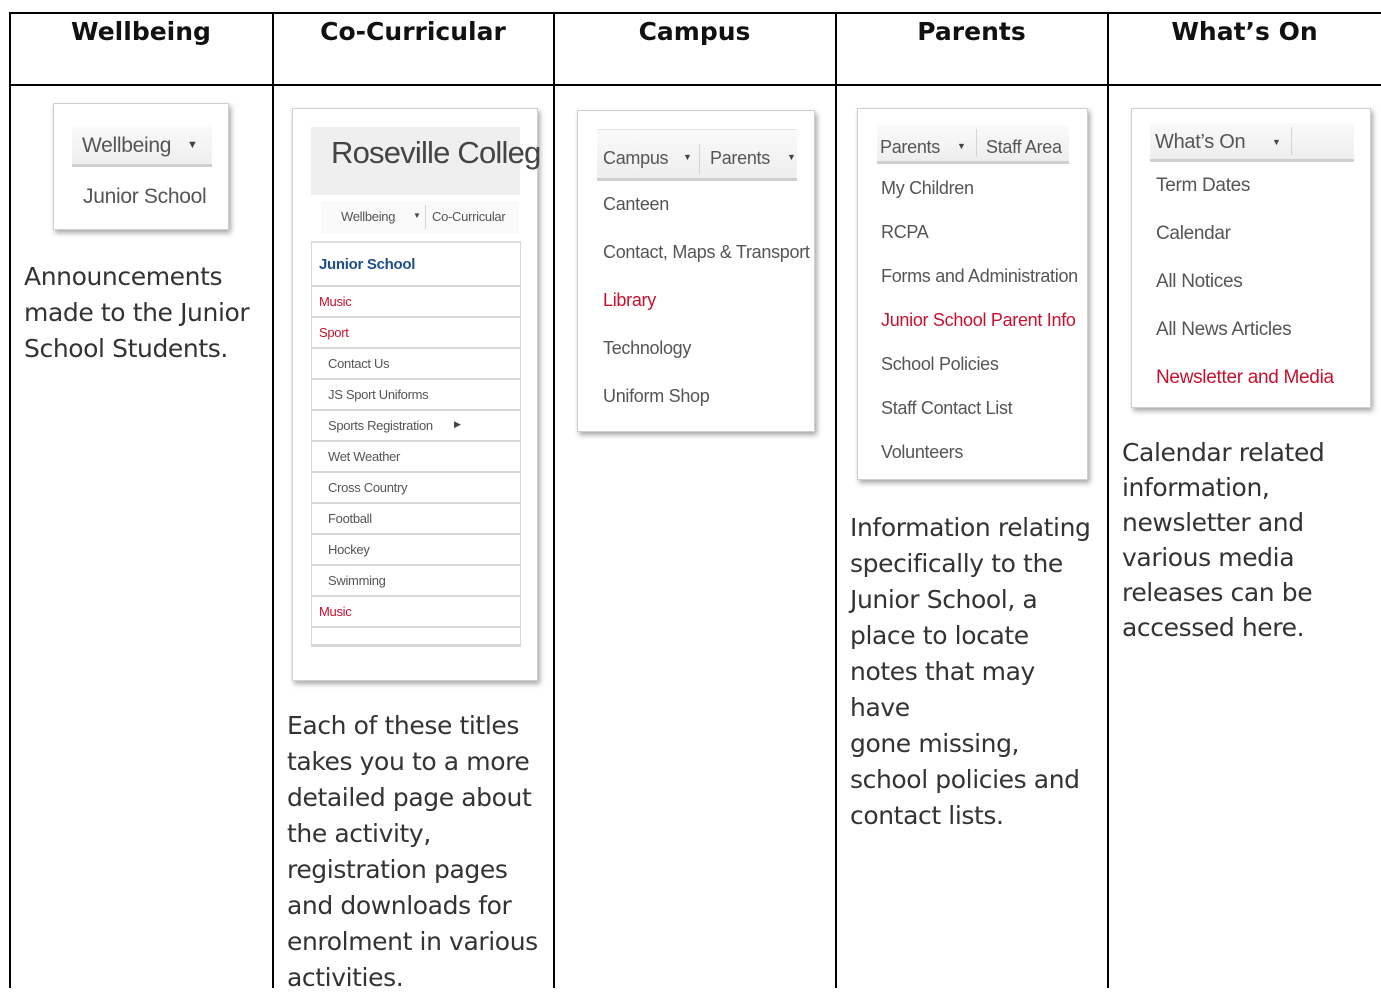 The height and width of the screenshot is (996, 1381). Describe the element at coordinates (457, 424) in the screenshot. I see `chevron-right-icon: ▶` at that location.